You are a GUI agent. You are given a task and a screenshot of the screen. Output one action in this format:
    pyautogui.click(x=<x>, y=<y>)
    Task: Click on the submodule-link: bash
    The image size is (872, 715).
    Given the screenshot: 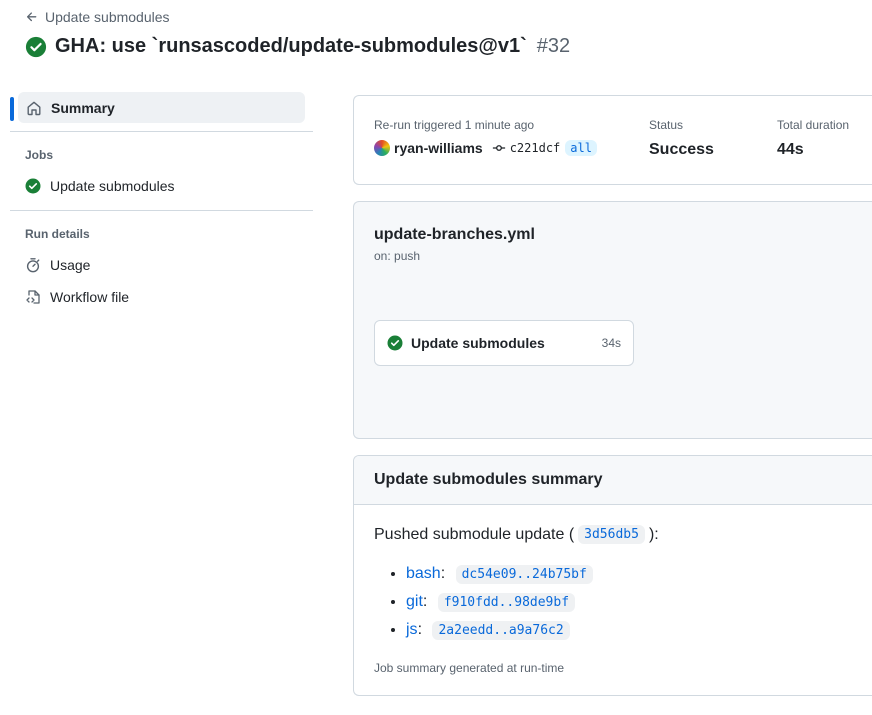 What is the action you would take?
    pyautogui.click(x=423, y=573)
    